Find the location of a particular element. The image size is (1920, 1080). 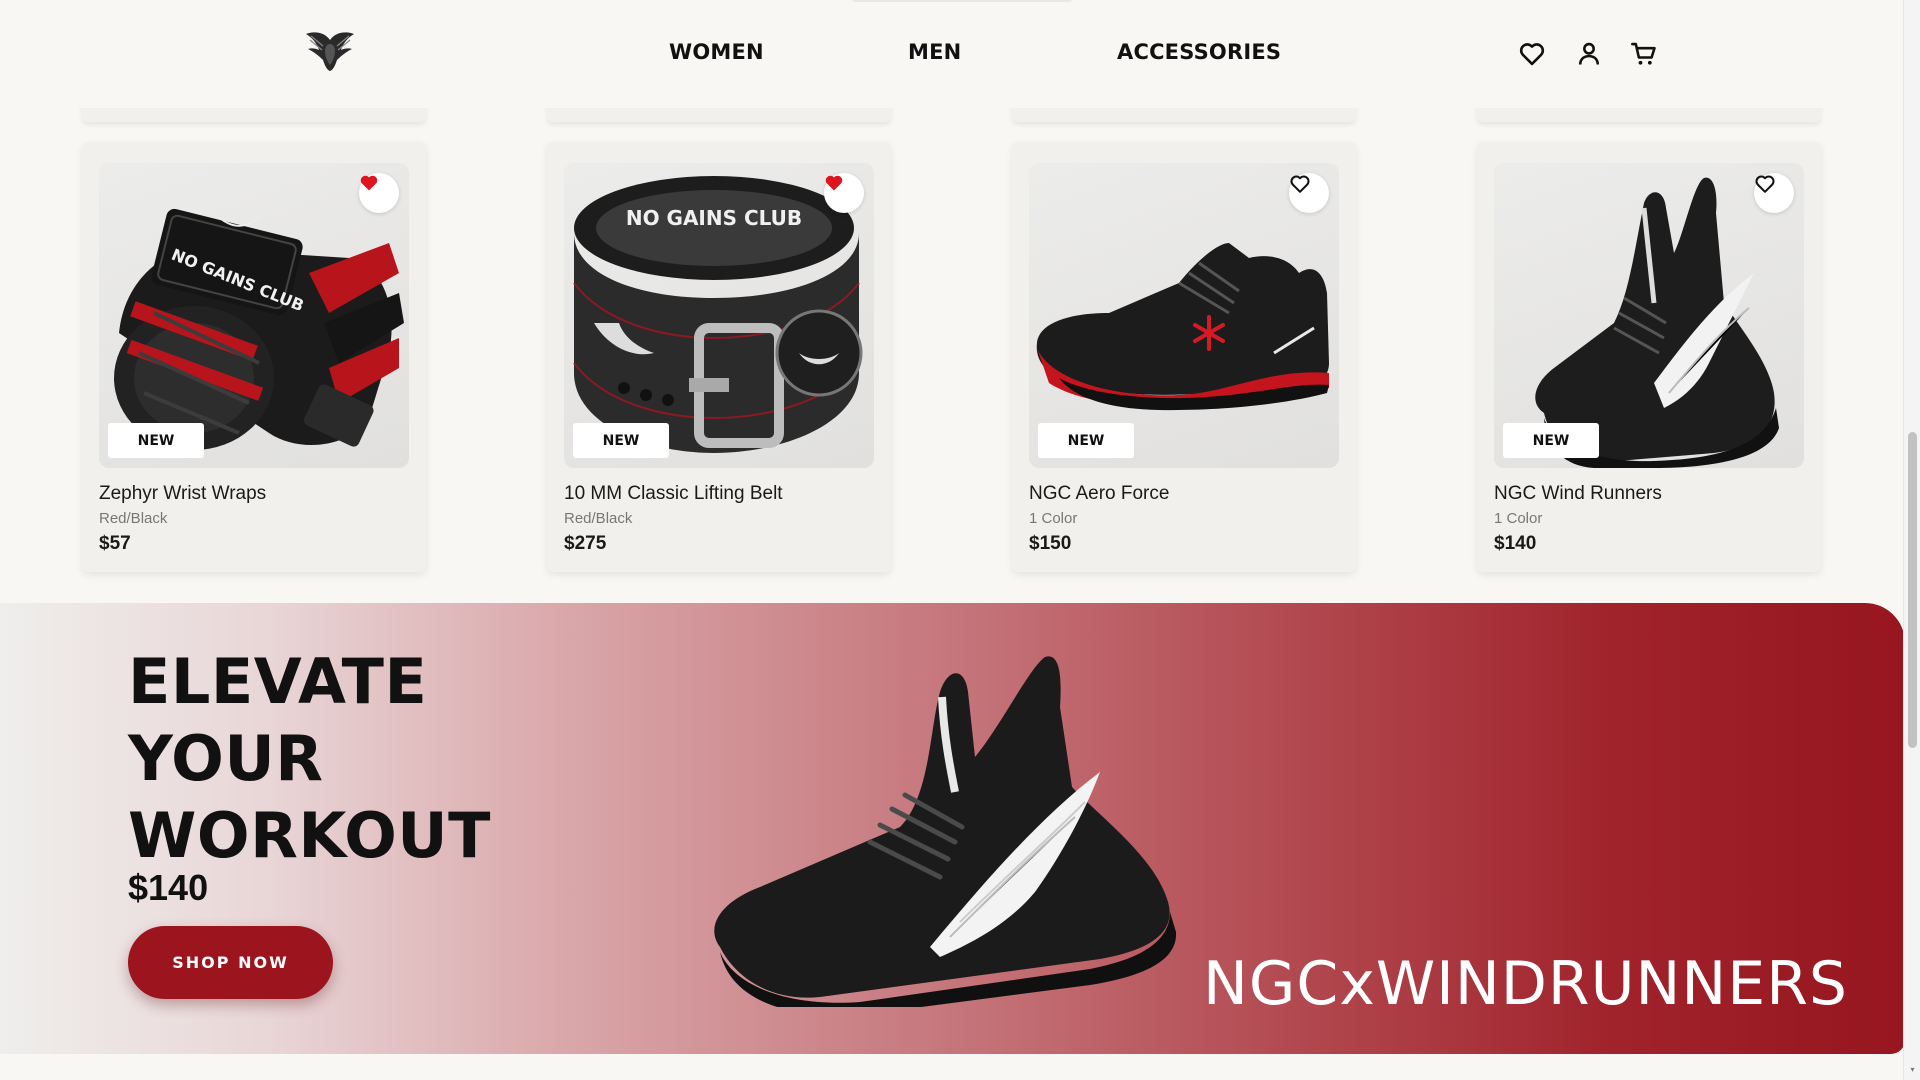

product-name: 10 MM Classic Lifting Belt is located at coordinates (673, 494).